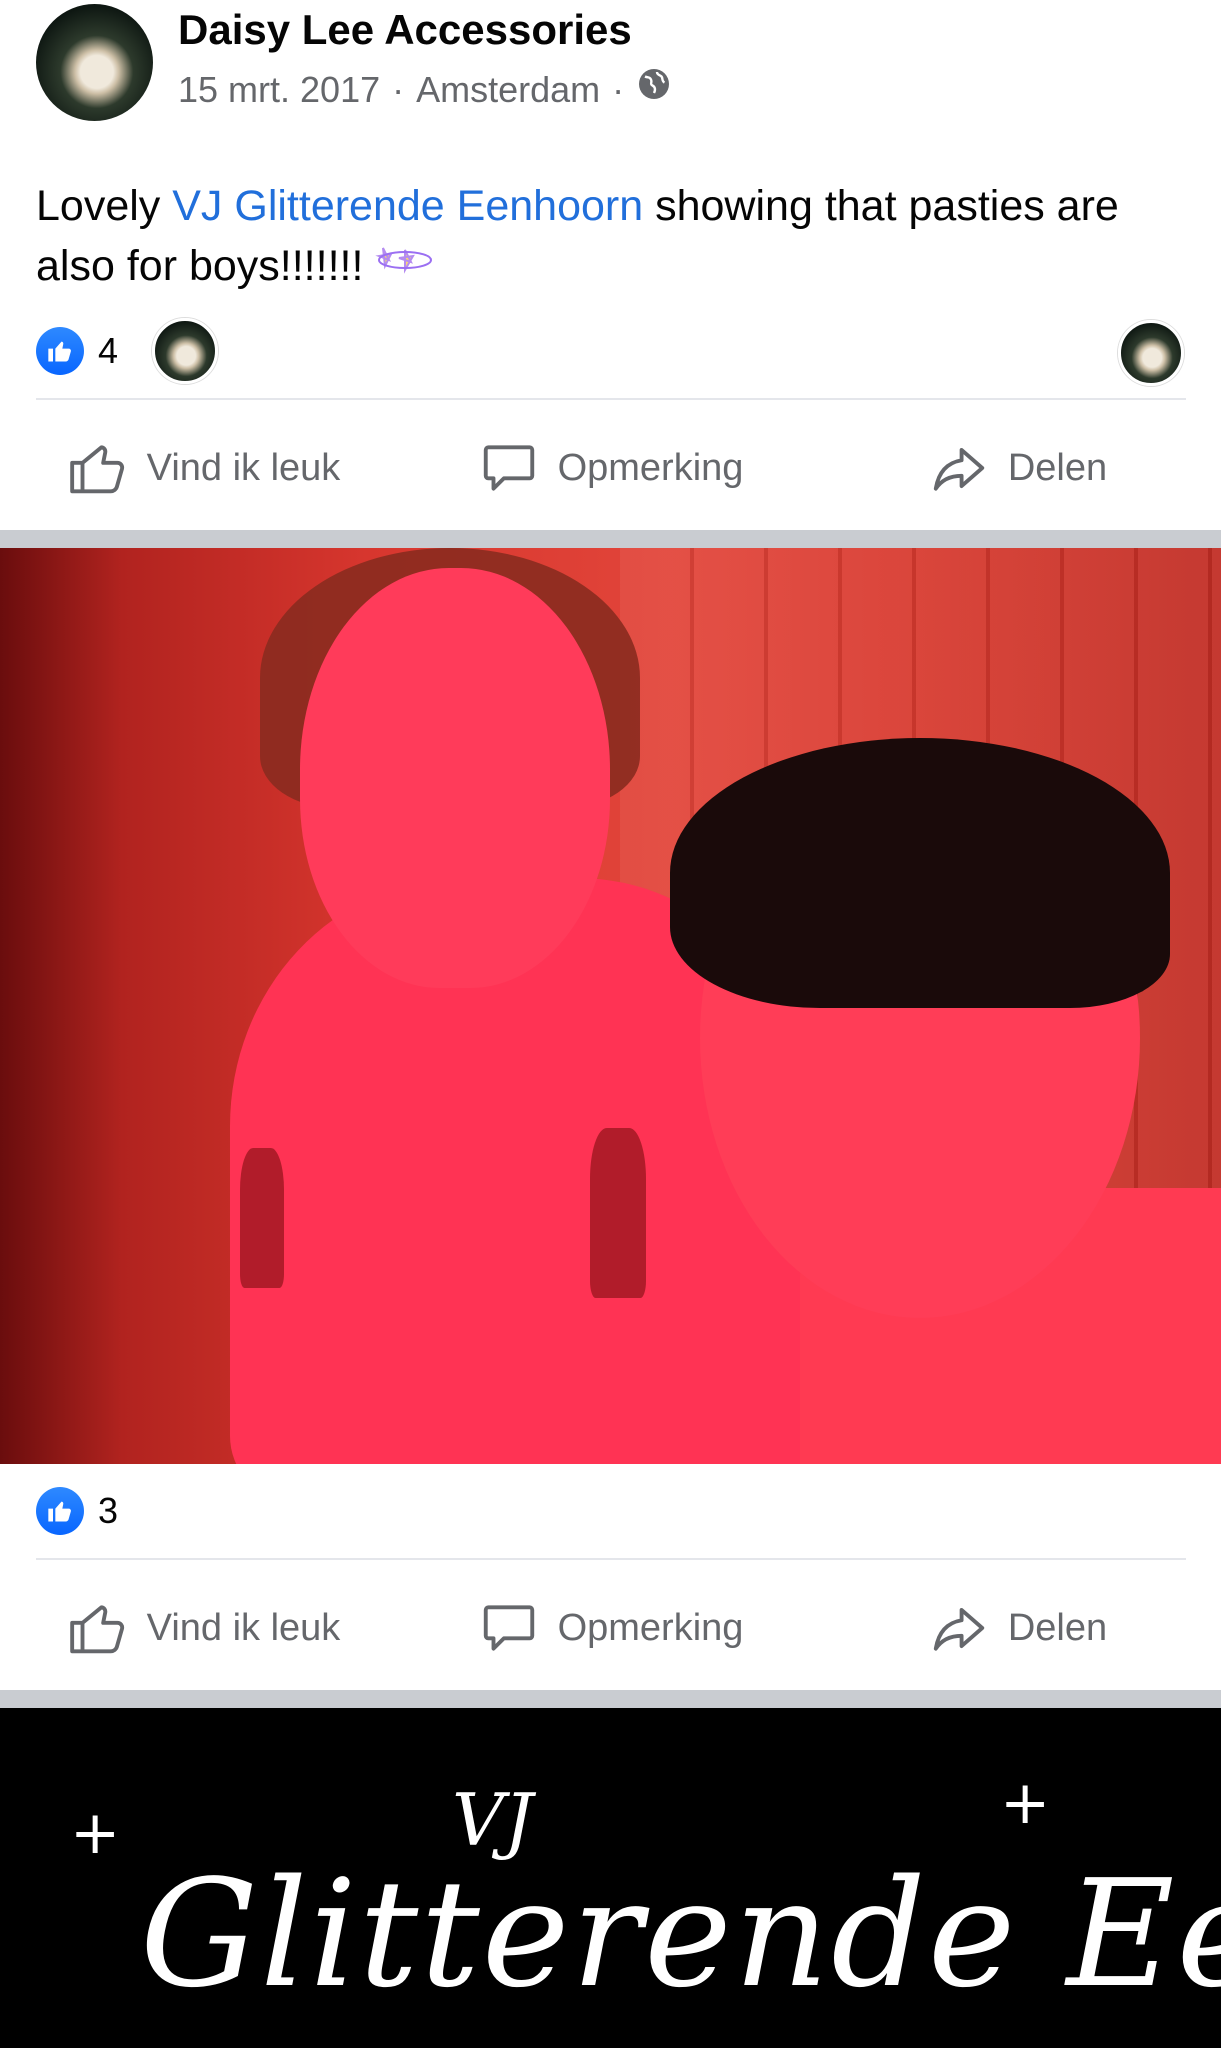 The image size is (1221, 2048). What do you see at coordinates (654, 90) in the screenshot?
I see `globe-icon` at bounding box center [654, 90].